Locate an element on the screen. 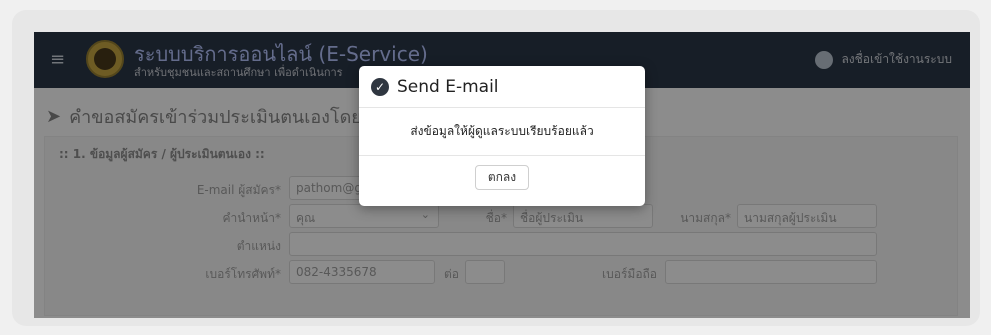 The image size is (991, 335). ok-button: ตกลง is located at coordinates (502, 177).